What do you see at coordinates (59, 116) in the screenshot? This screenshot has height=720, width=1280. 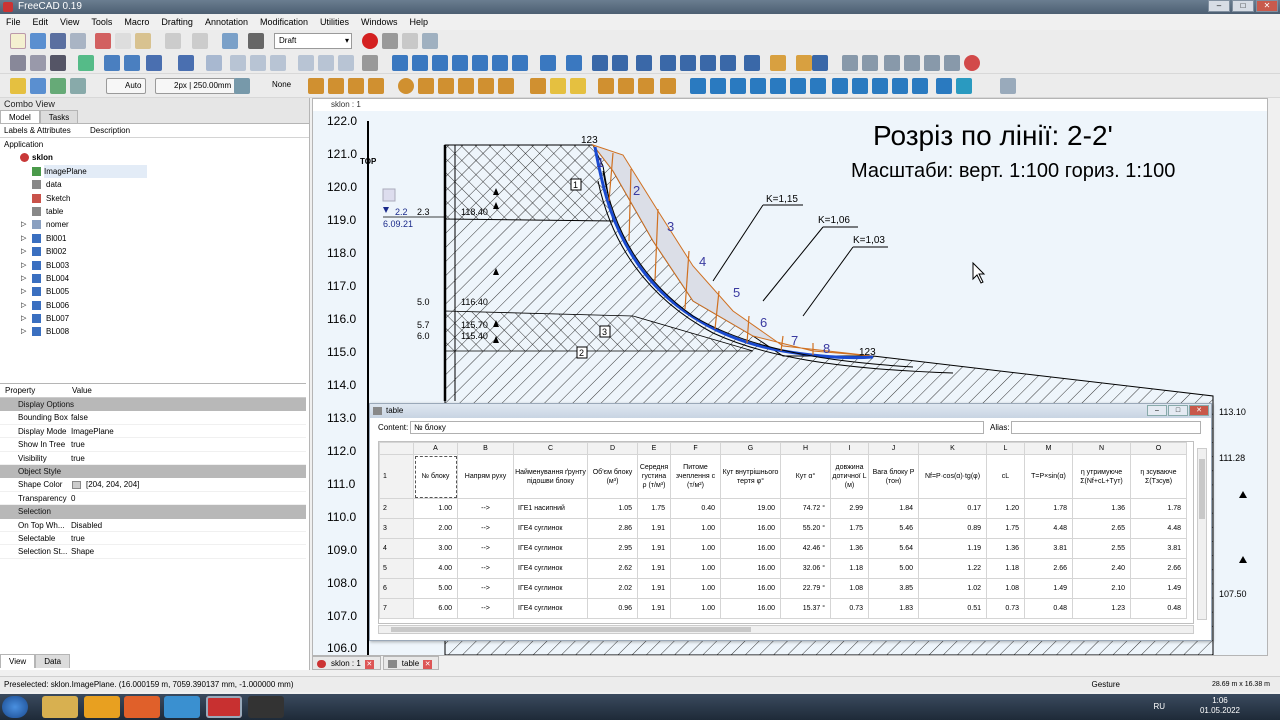 I see `tab-tasks: Tasks` at bounding box center [59, 116].